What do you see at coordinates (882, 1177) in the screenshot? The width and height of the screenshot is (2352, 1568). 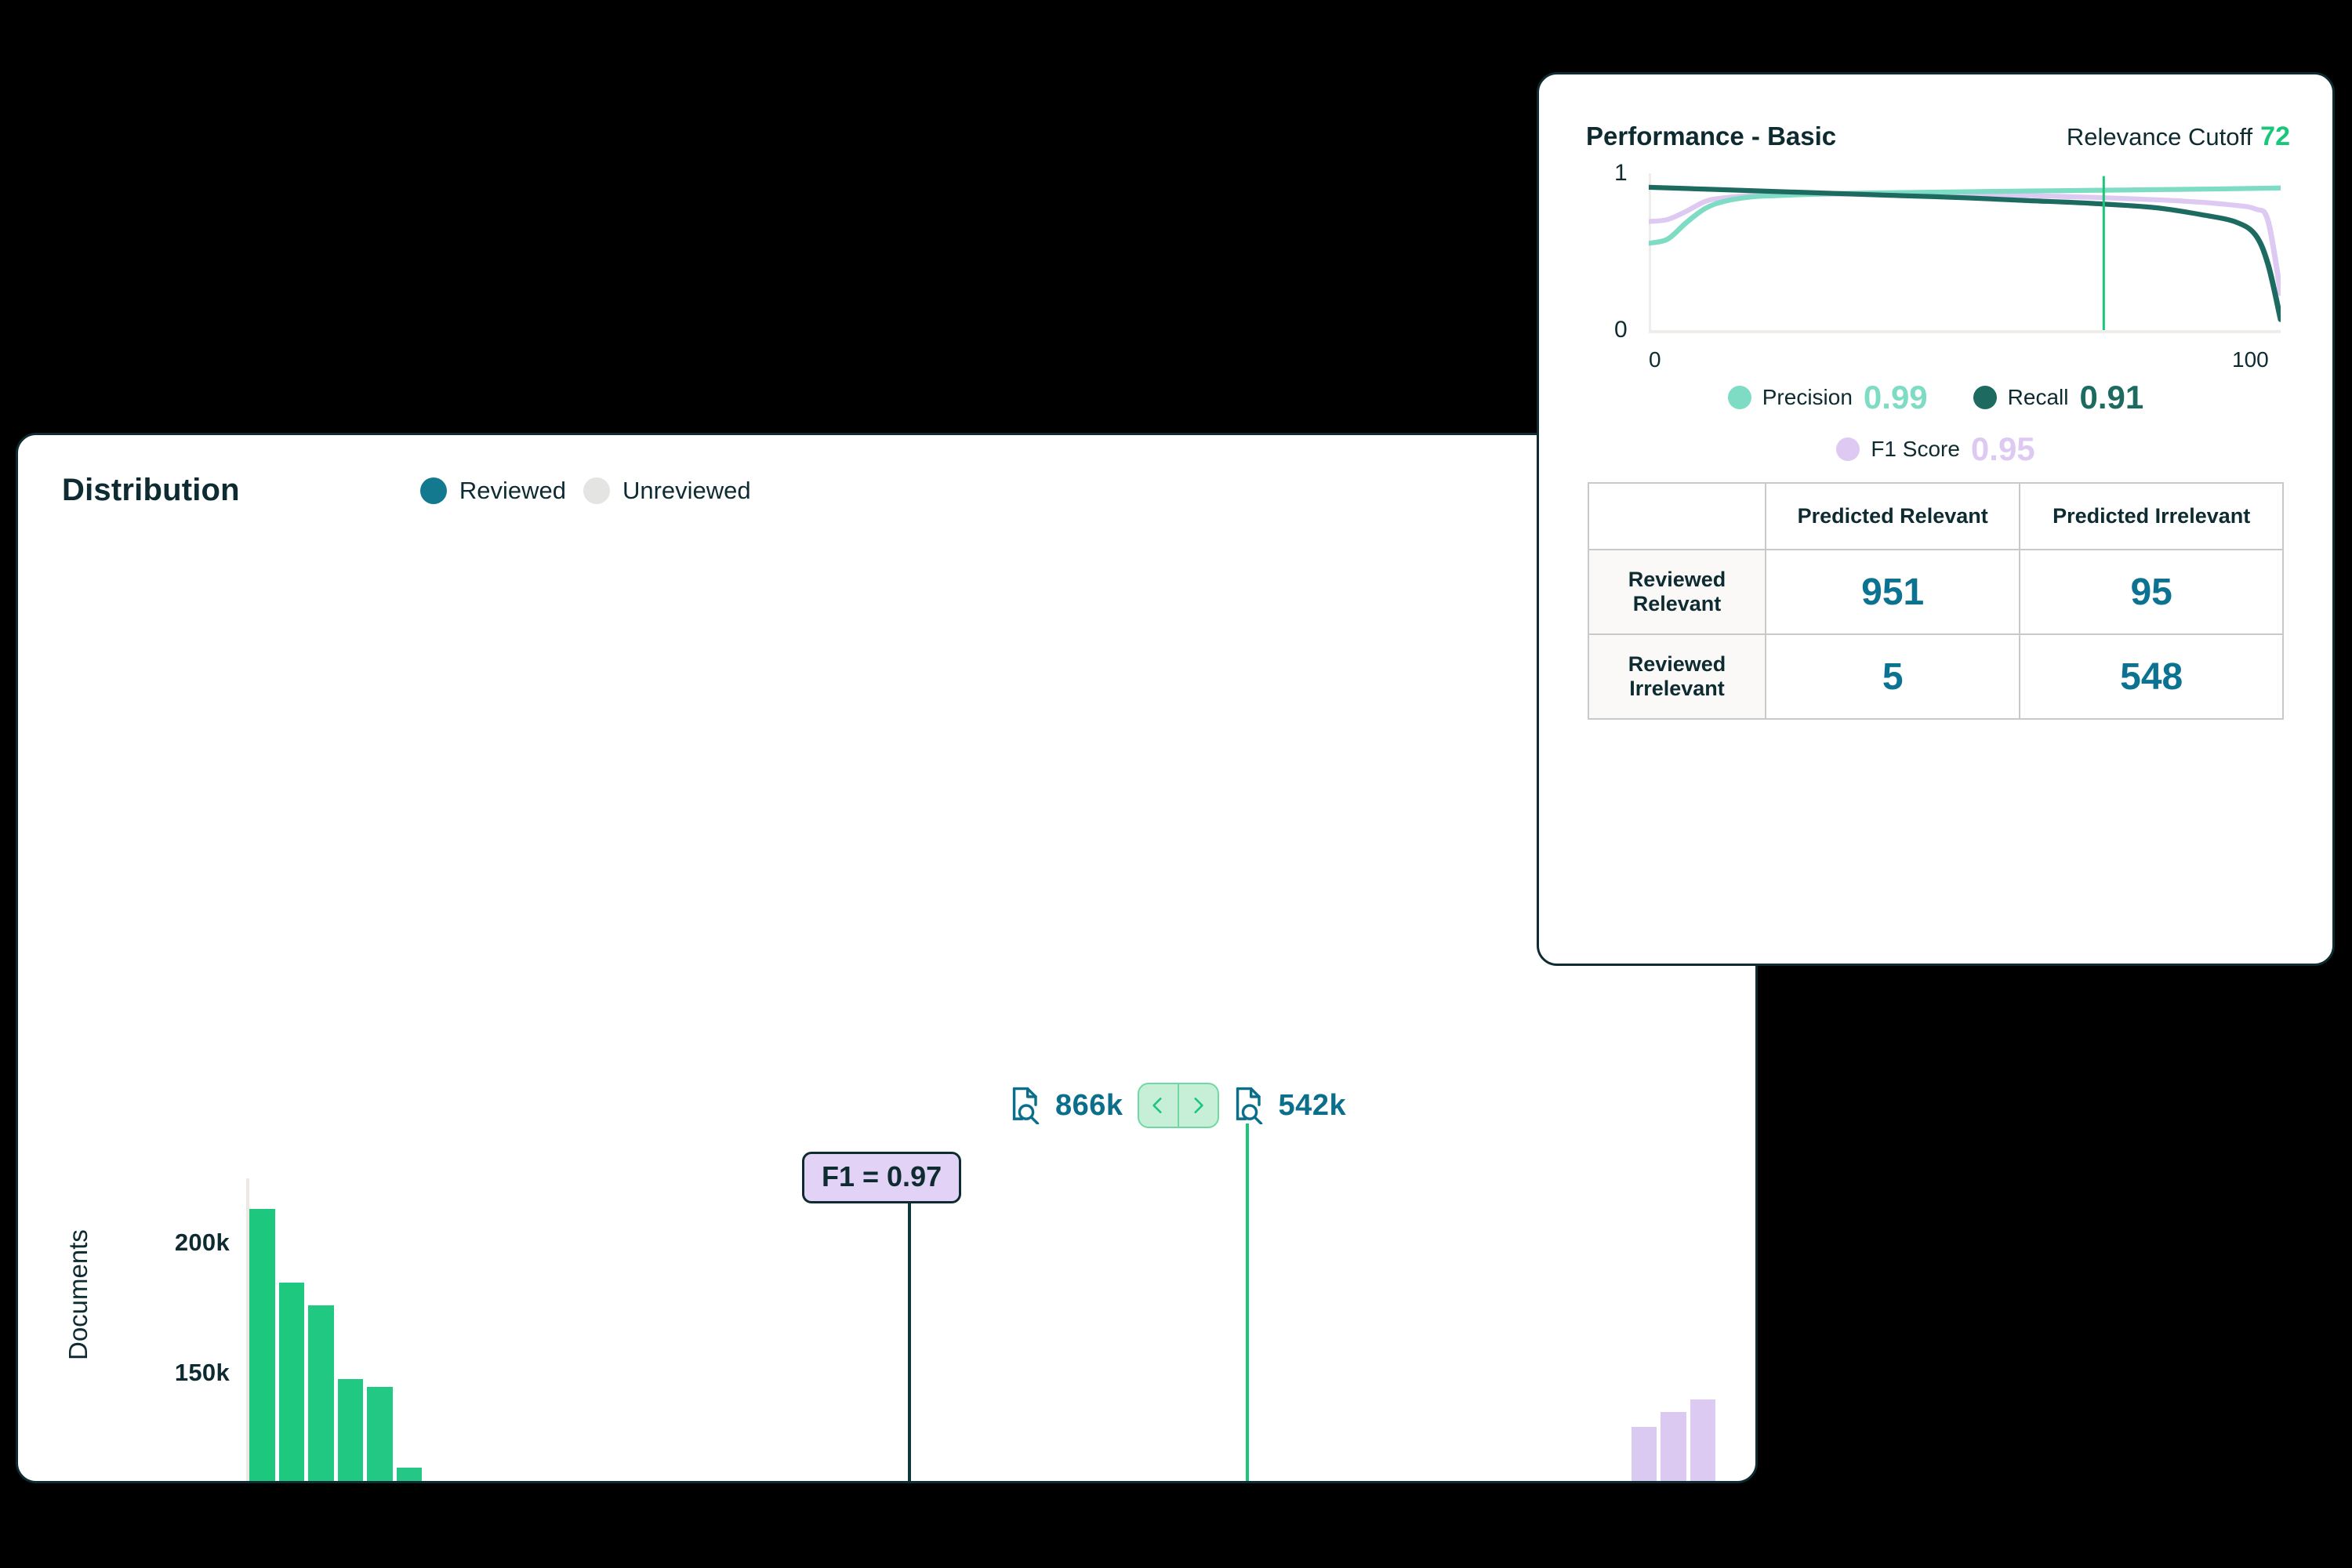 I see `f1-score-badge: F1 = 0.97` at bounding box center [882, 1177].